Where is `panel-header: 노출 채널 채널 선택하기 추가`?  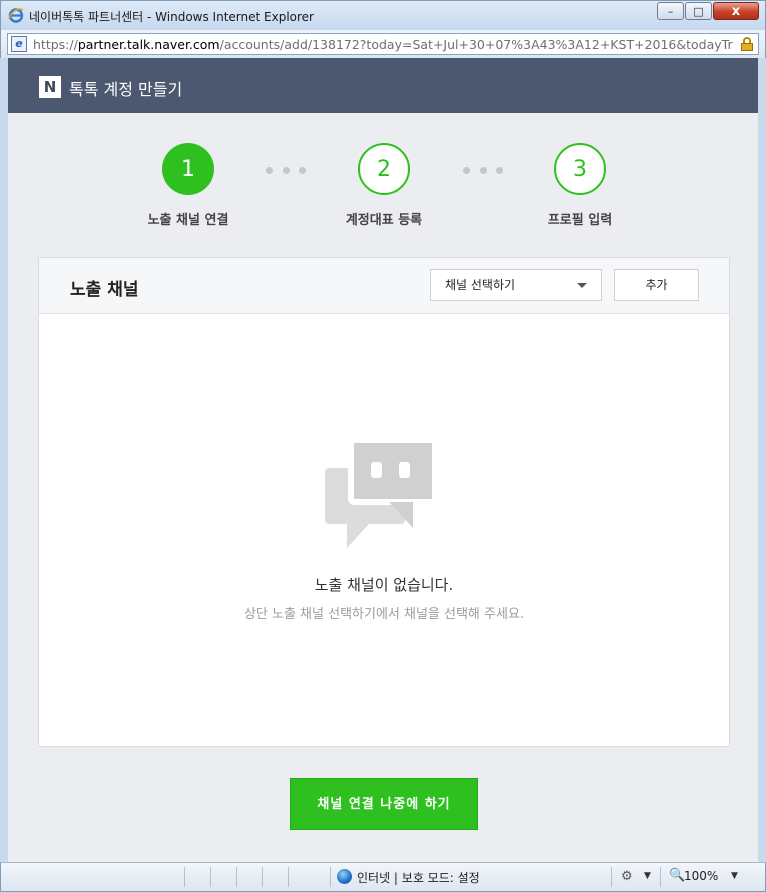 panel-header: 노출 채널 채널 선택하기 추가 is located at coordinates (384, 286).